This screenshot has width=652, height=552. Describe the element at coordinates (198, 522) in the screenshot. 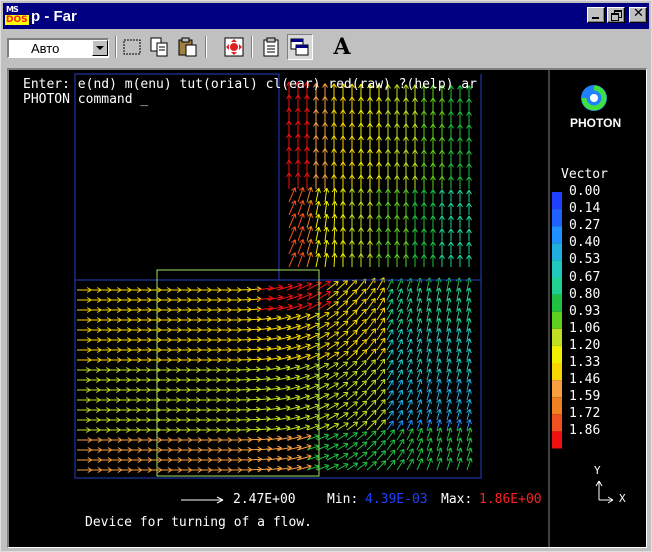

I see `plot-caption: Device for turning of a flow.` at that location.